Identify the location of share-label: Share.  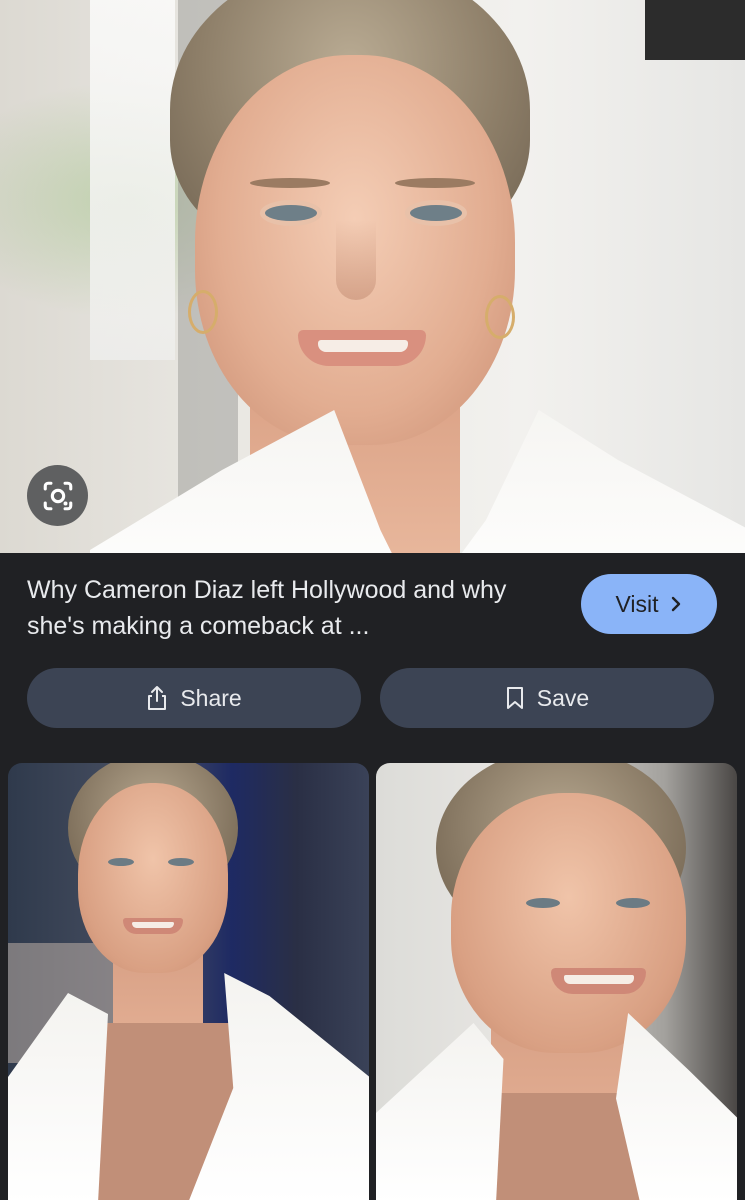
(211, 697).